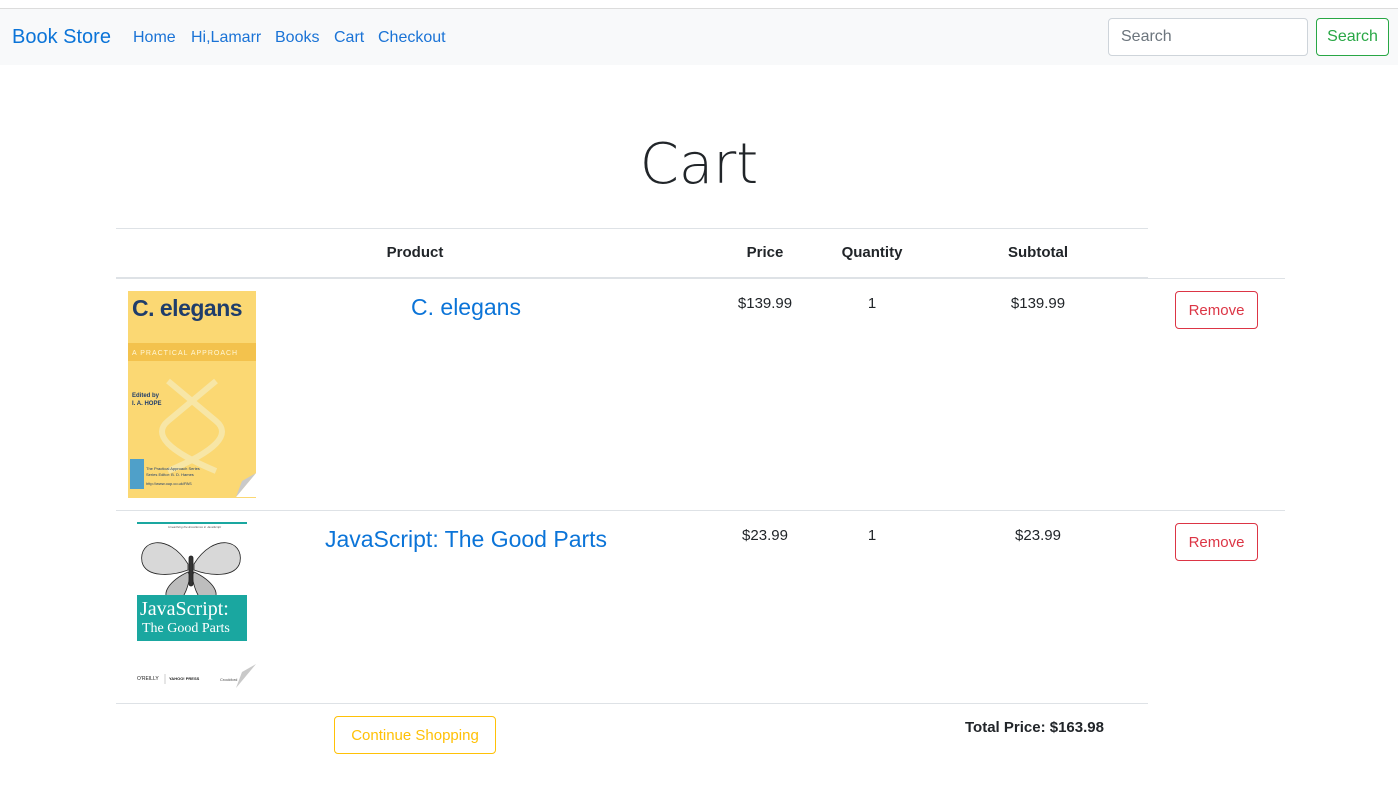 The image size is (1398, 796). I want to click on price: $23.99, so click(765, 535).